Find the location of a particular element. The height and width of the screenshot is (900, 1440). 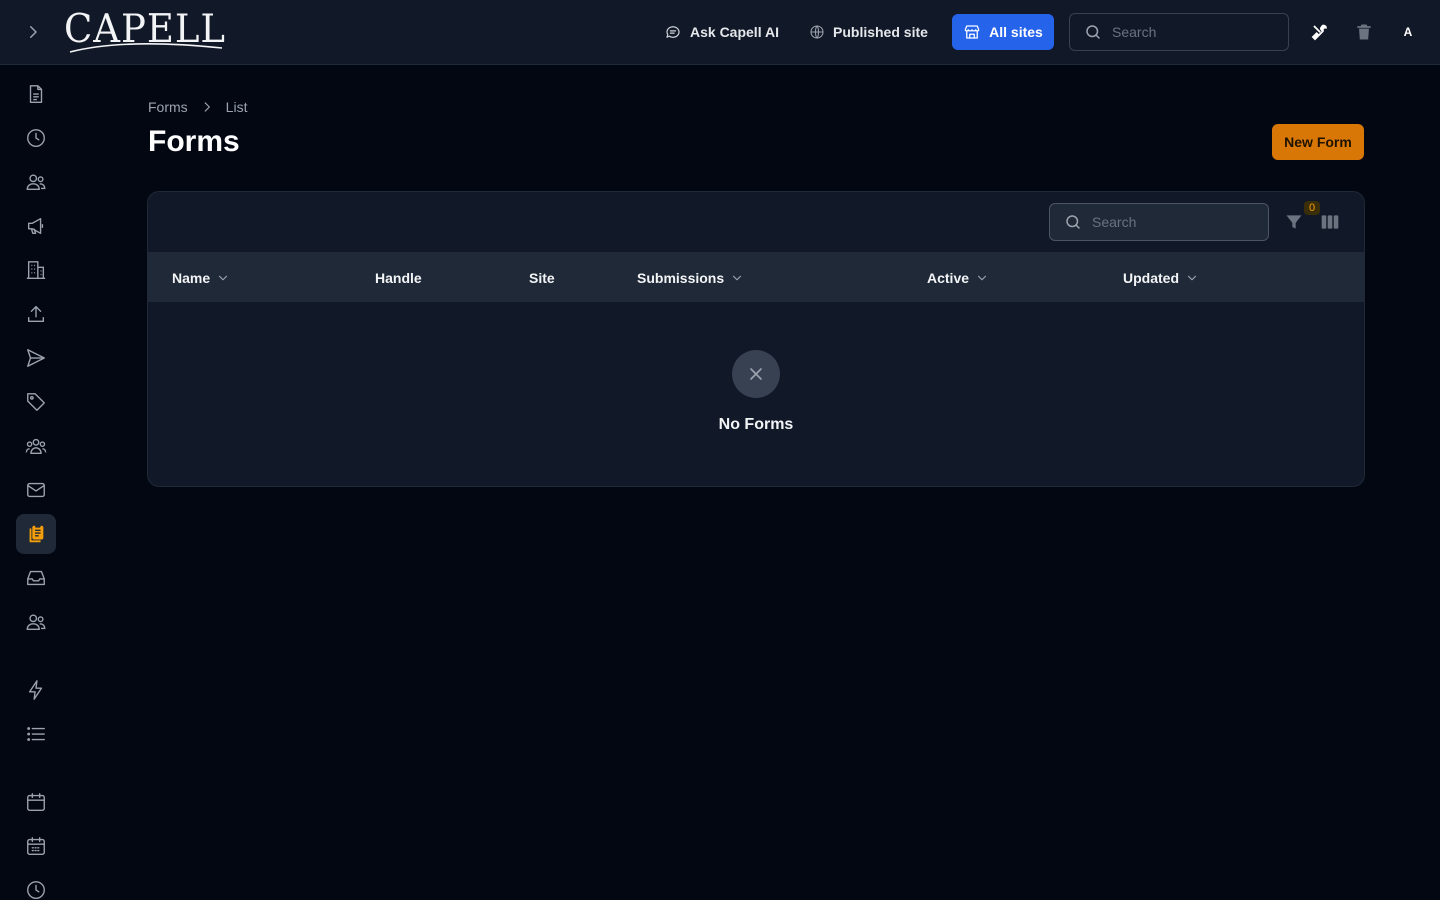

list-icon is located at coordinates (36, 734).